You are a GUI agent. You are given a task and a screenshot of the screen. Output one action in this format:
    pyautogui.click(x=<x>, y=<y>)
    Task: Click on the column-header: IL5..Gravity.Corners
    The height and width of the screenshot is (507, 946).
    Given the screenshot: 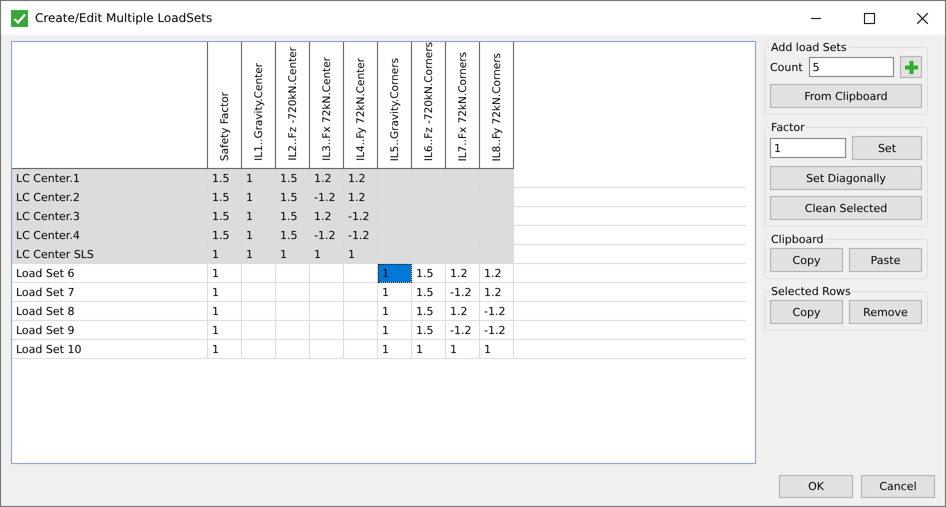 What is the action you would take?
    pyautogui.click(x=395, y=105)
    